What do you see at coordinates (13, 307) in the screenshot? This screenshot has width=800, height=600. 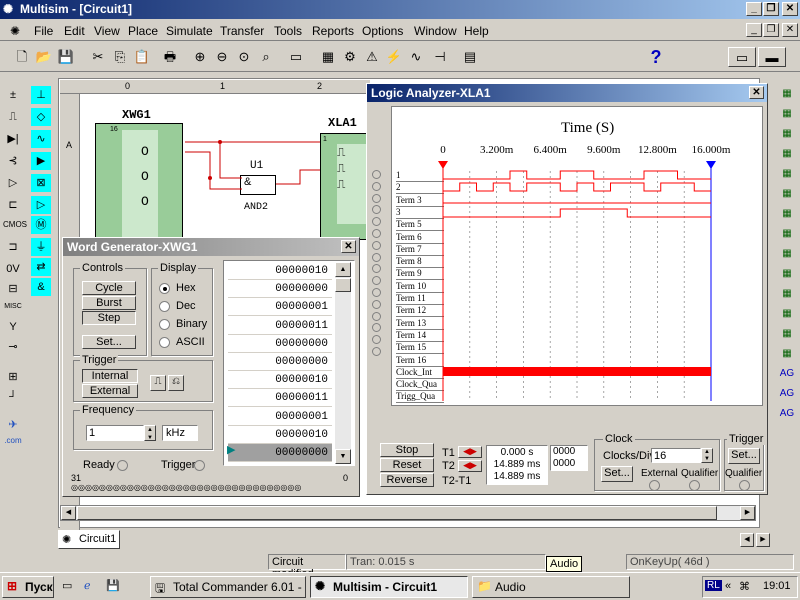 I see `misc-label: MISC` at bounding box center [13, 307].